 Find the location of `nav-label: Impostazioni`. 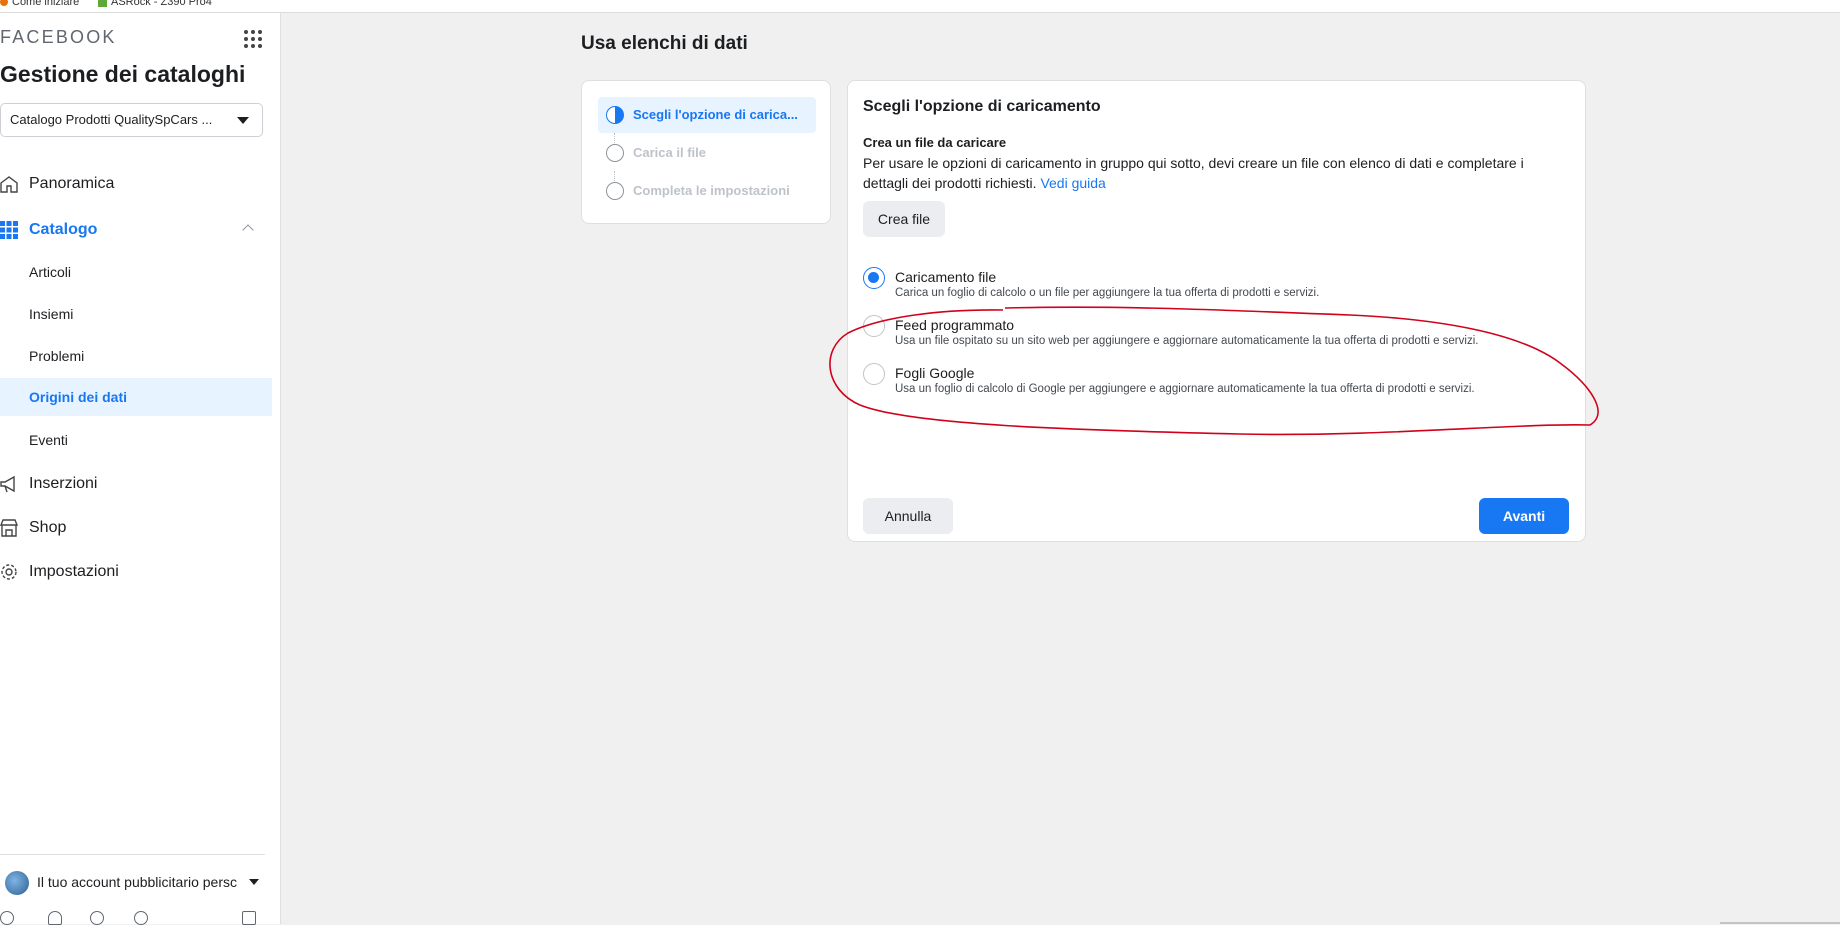

nav-label: Impostazioni is located at coordinates (74, 571).